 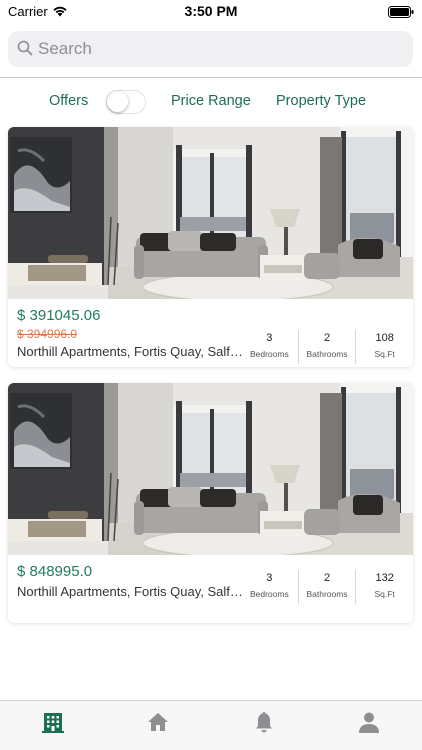 I want to click on building-icon, so click(x=53, y=723).